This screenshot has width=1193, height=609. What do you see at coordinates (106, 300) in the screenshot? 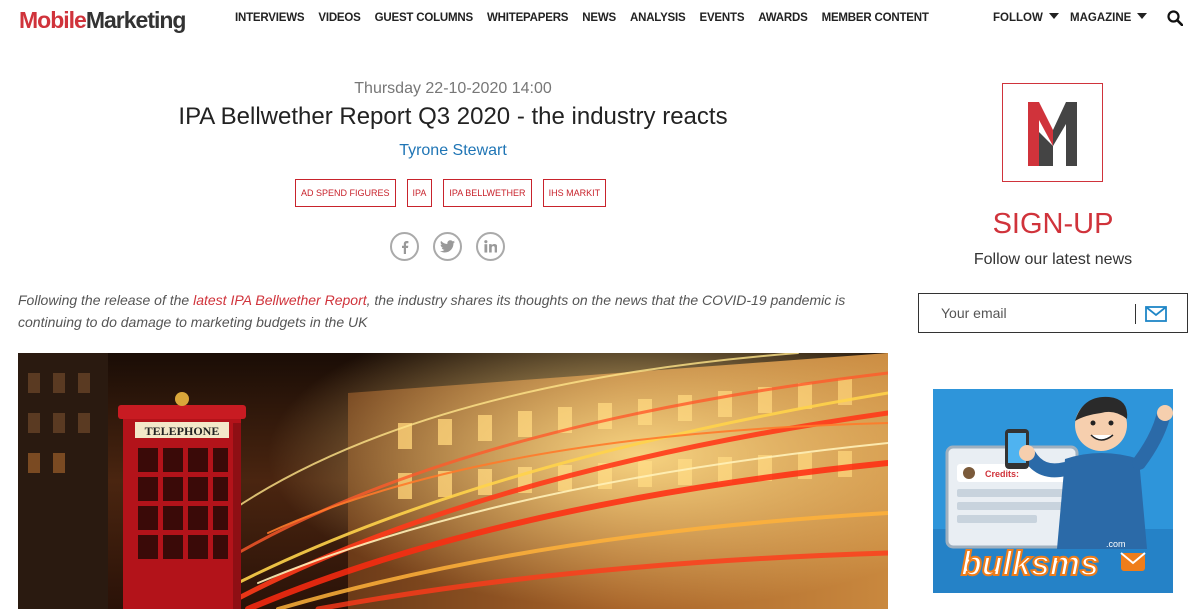
I see `intro-text-start: Following the release of the` at bounding box center [106, 300].